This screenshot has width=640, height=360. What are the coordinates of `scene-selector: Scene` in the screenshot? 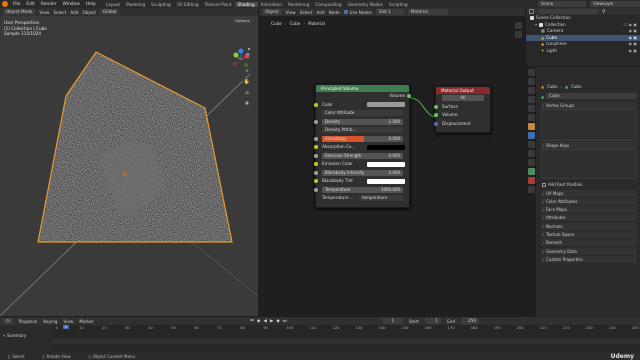 It's located at (562, 4).